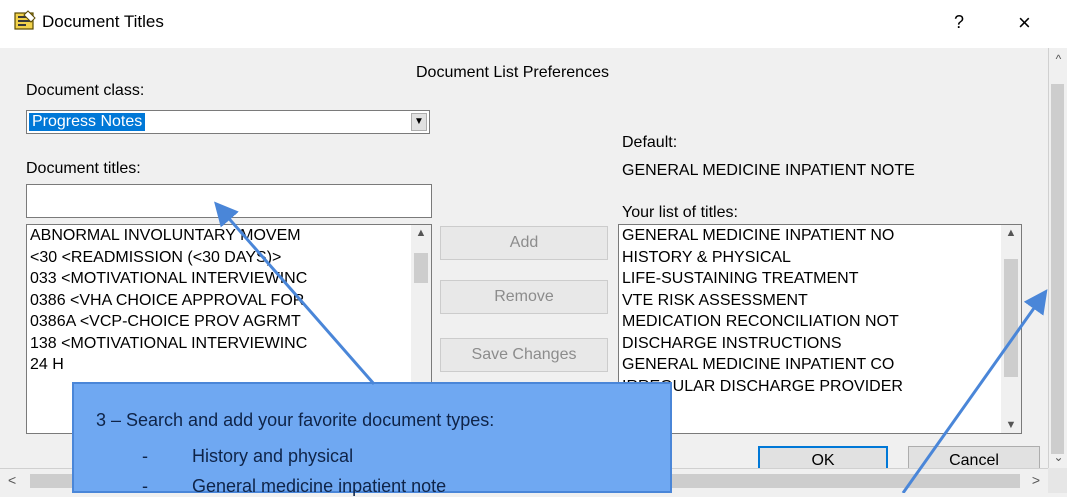 Image resolution: width=1067 pixels, height=497 pixels. Describe the element at coordinates (229, 301) in the screenshot. I see `titles-list-item: 0386 <VHA CHOICE APPROVAL FOR` at that location.